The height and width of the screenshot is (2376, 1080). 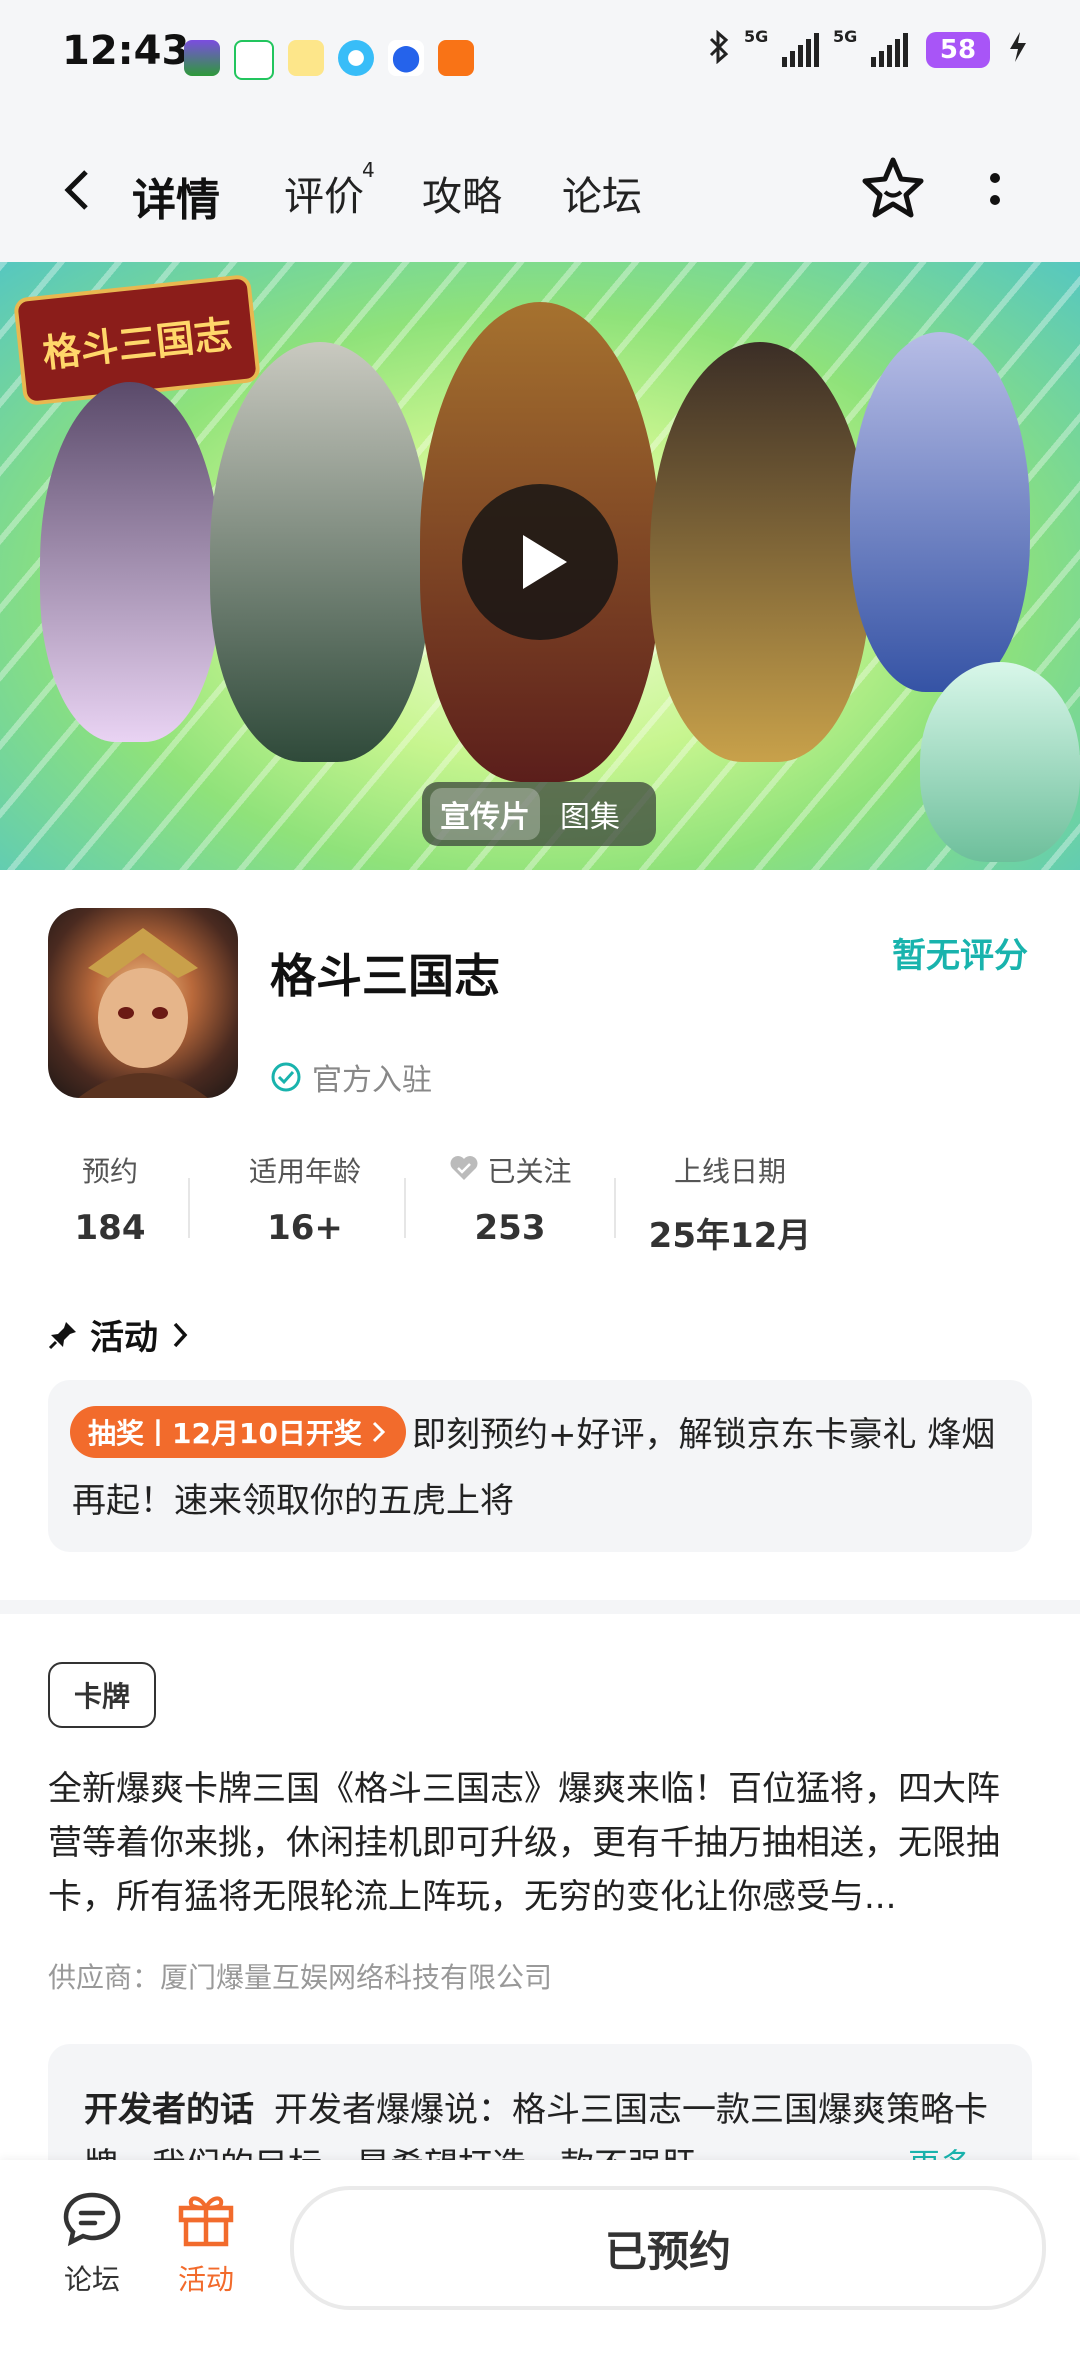 I want to click on section-divider, so click(x=540, y=1607).